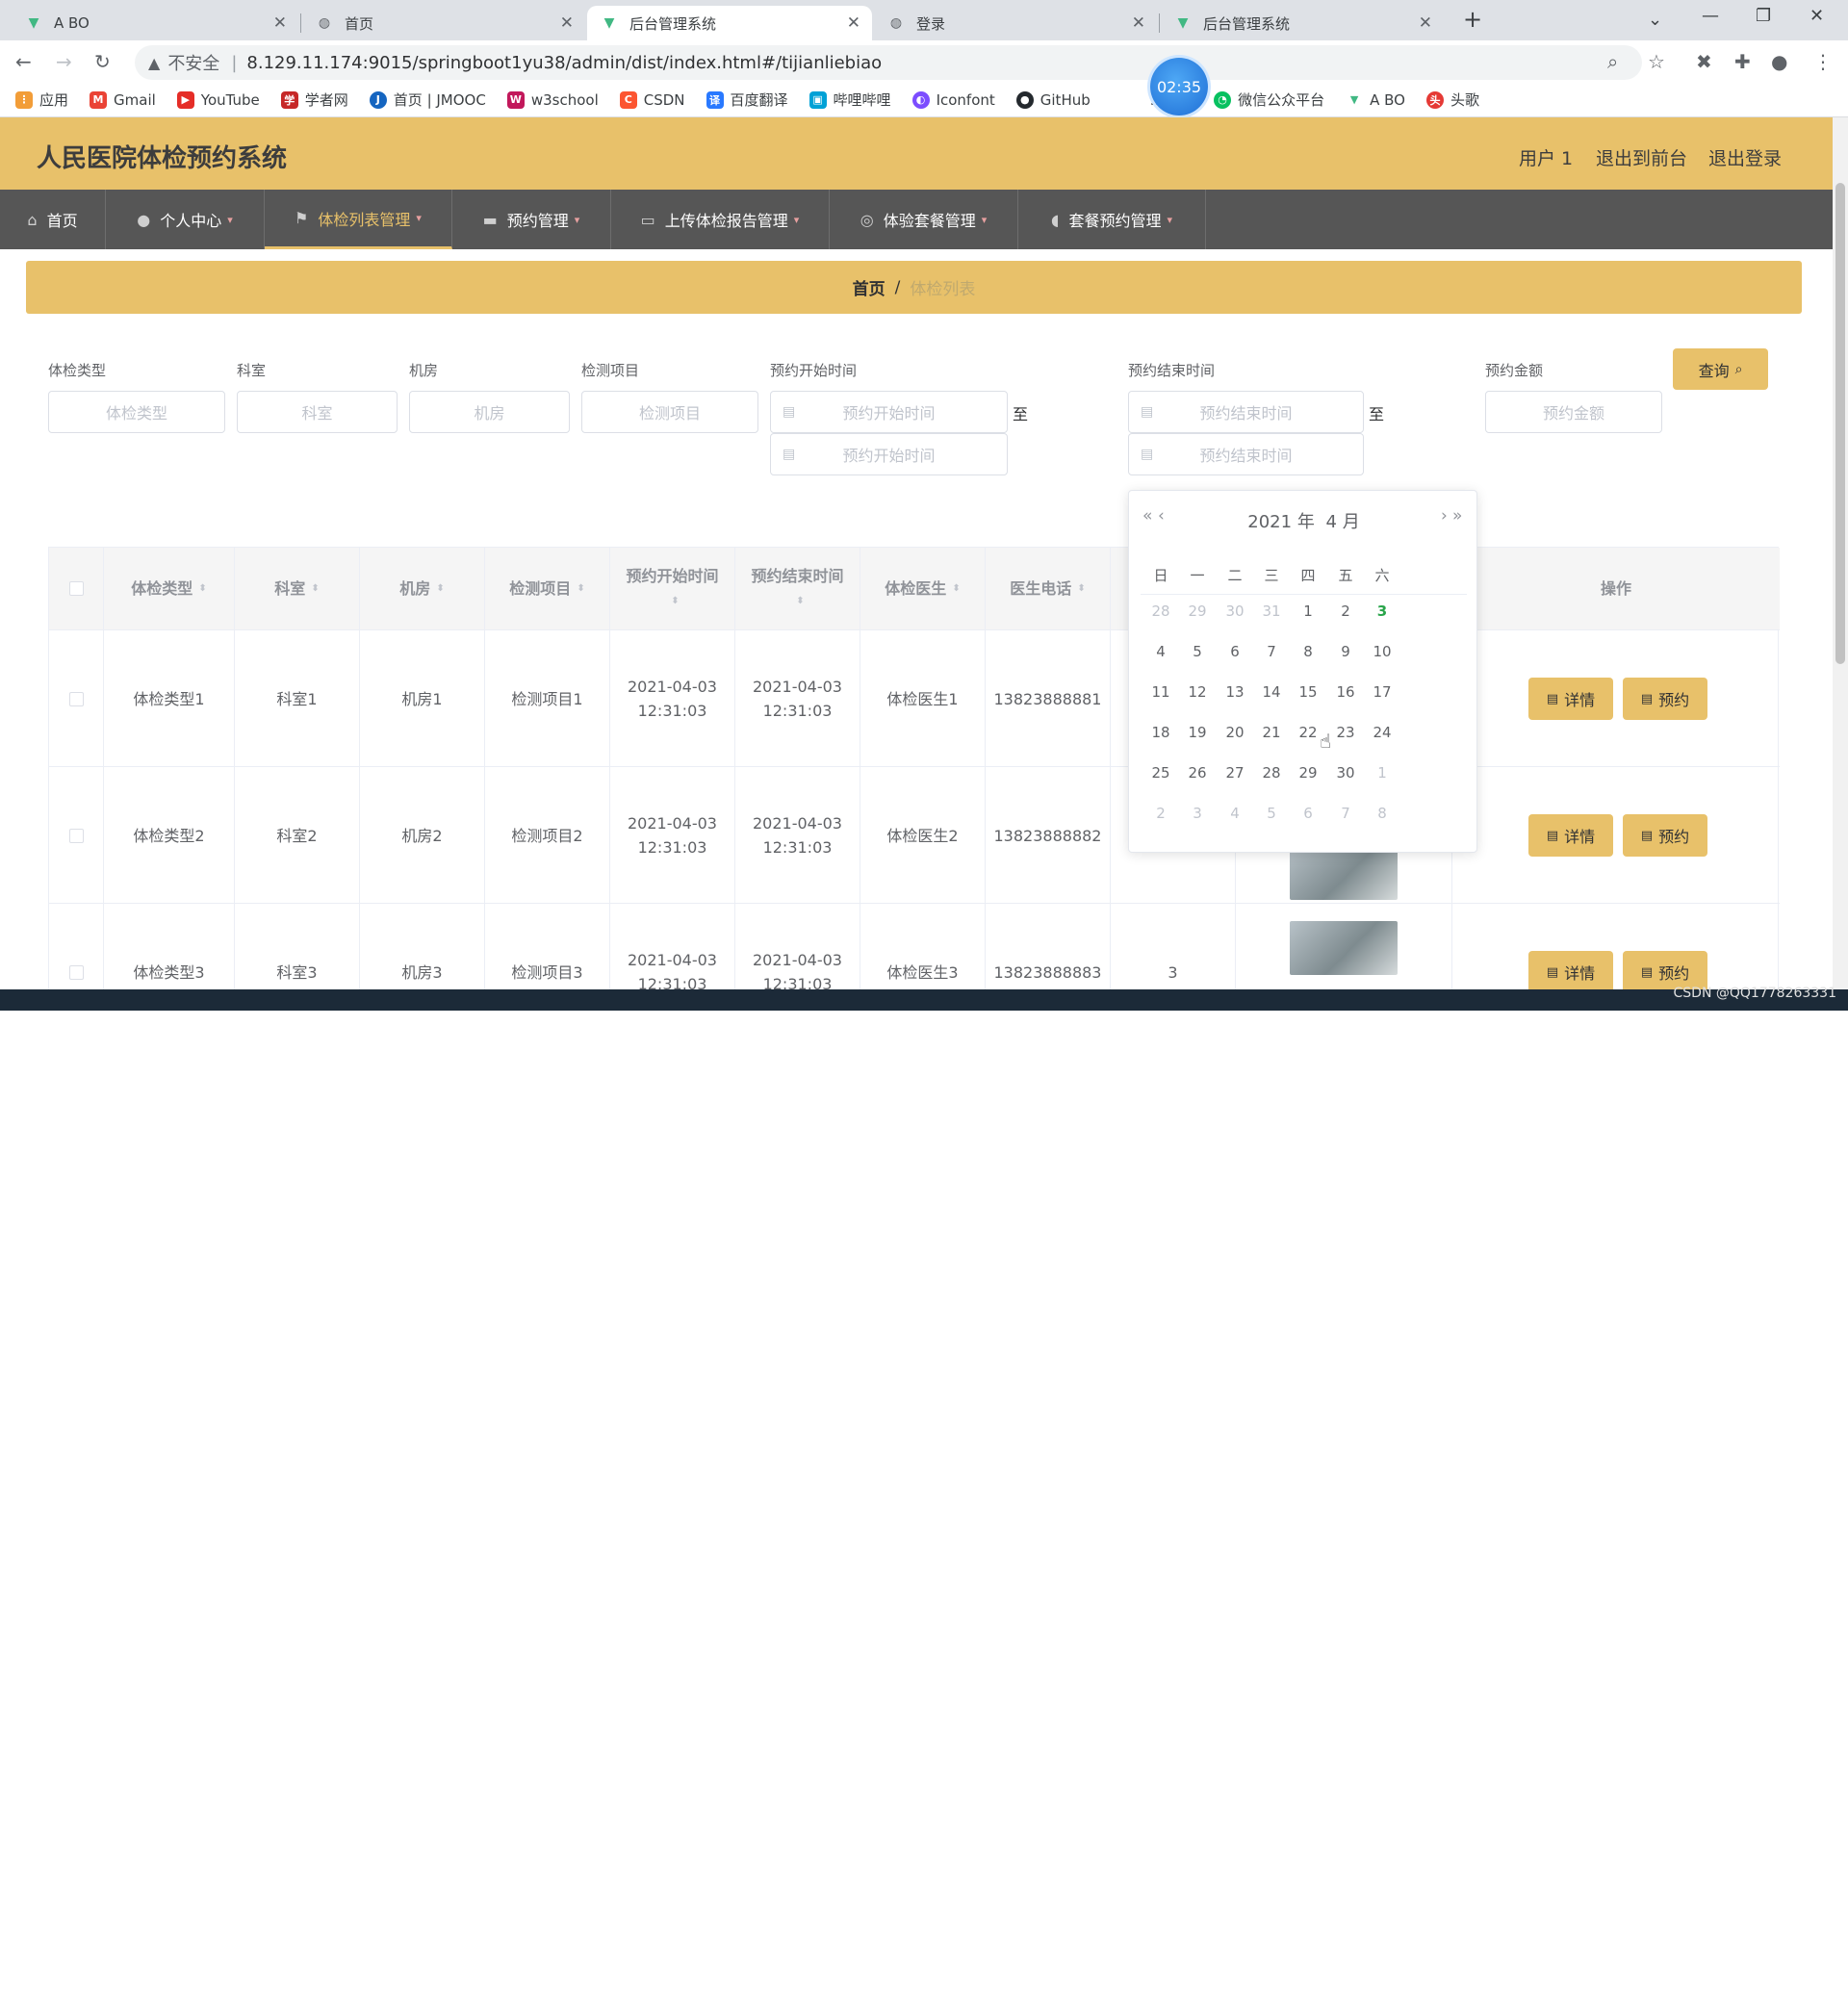 This screenshot has width=1848, height=2000. I want to click on bookmark-gmail: M Gmail, so click(123, 99).